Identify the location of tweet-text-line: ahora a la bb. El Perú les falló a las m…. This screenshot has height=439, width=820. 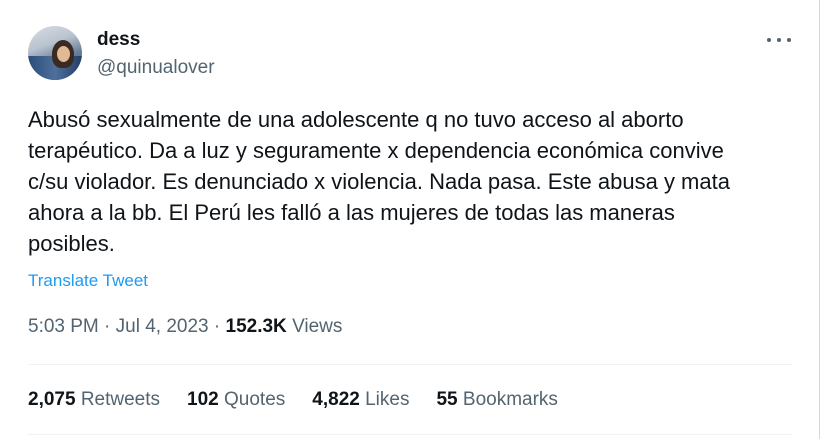
(351, 212).